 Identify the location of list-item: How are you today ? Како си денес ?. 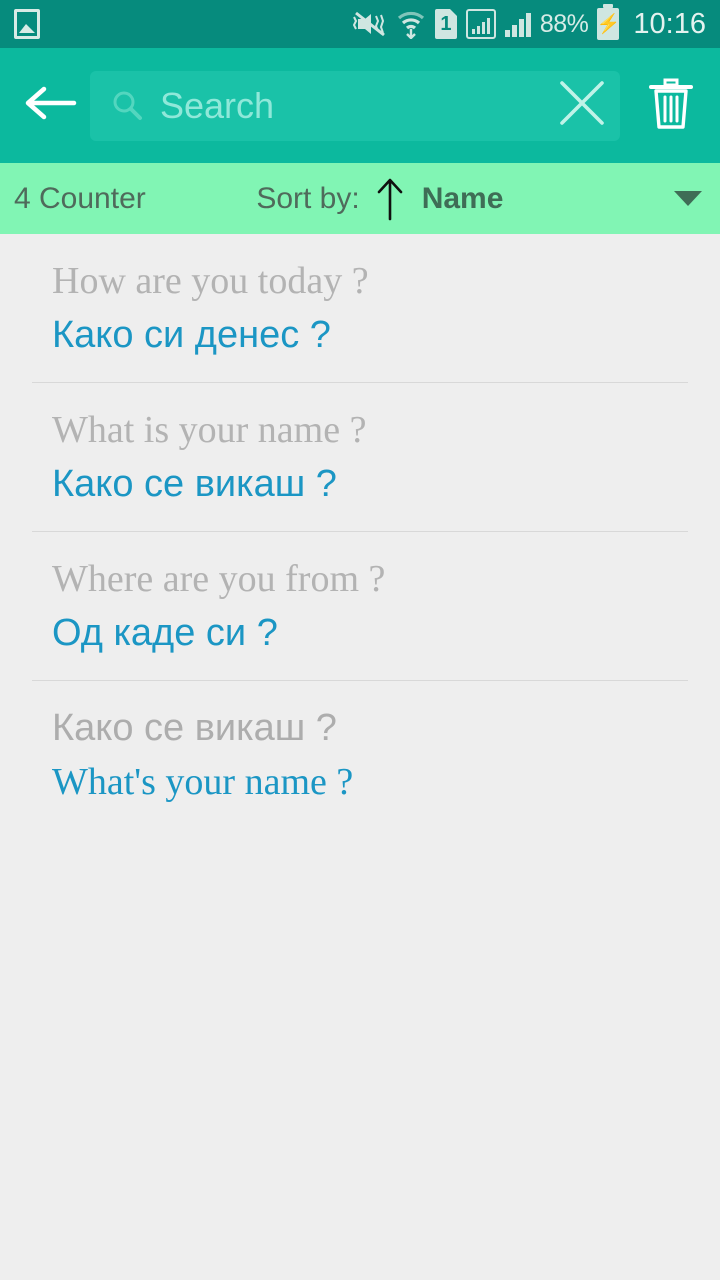
(360, 308).